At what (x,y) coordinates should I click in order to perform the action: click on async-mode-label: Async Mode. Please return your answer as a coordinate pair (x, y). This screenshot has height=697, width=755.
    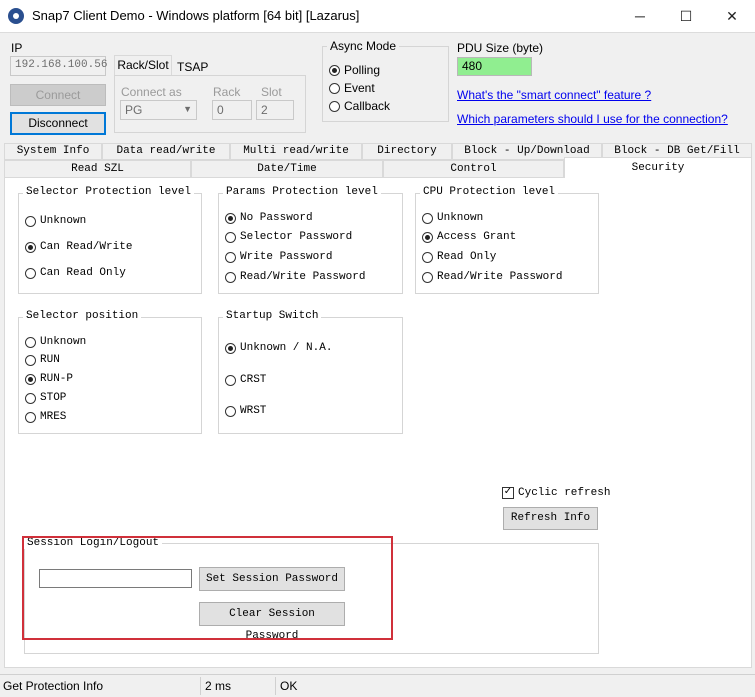
    Looking at the image, I should click on (363, 46).